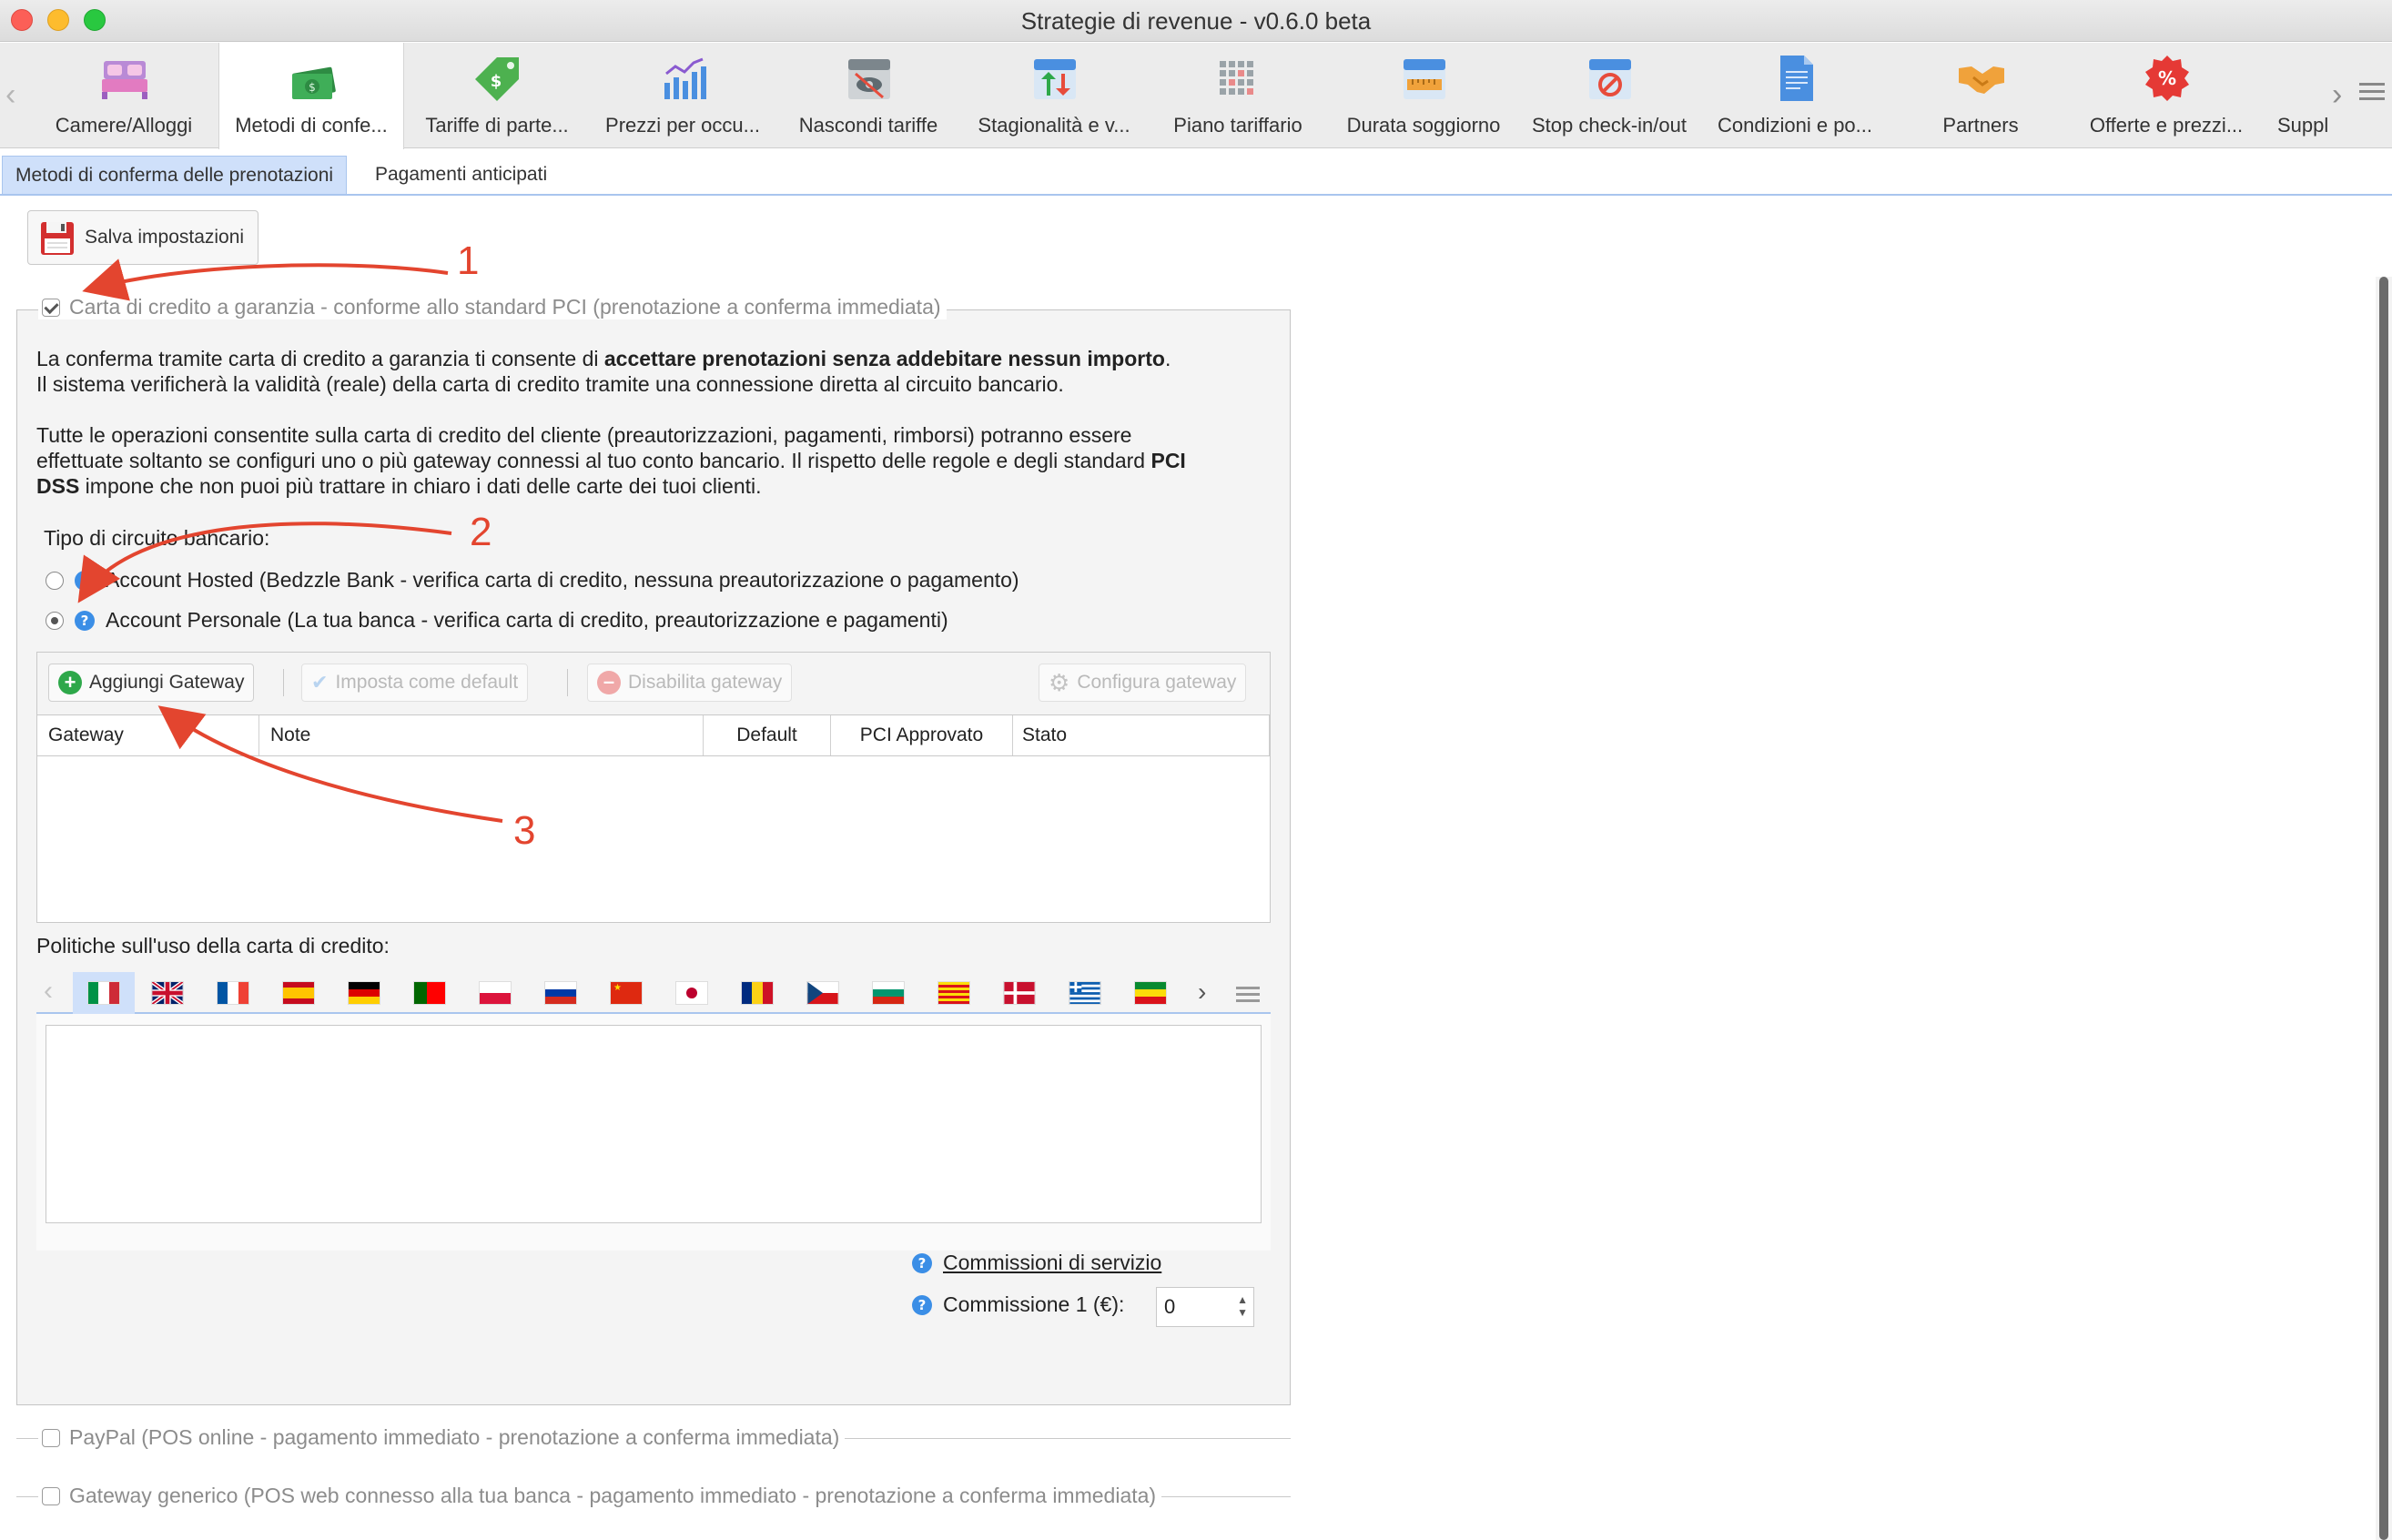 Image resolution: width=2392 pixels, height=1540 pixels. What do you see at coordinates (481, 532) in the screenshot?
I see `annotation-number-2: 2` at bounding box center [481, 532].